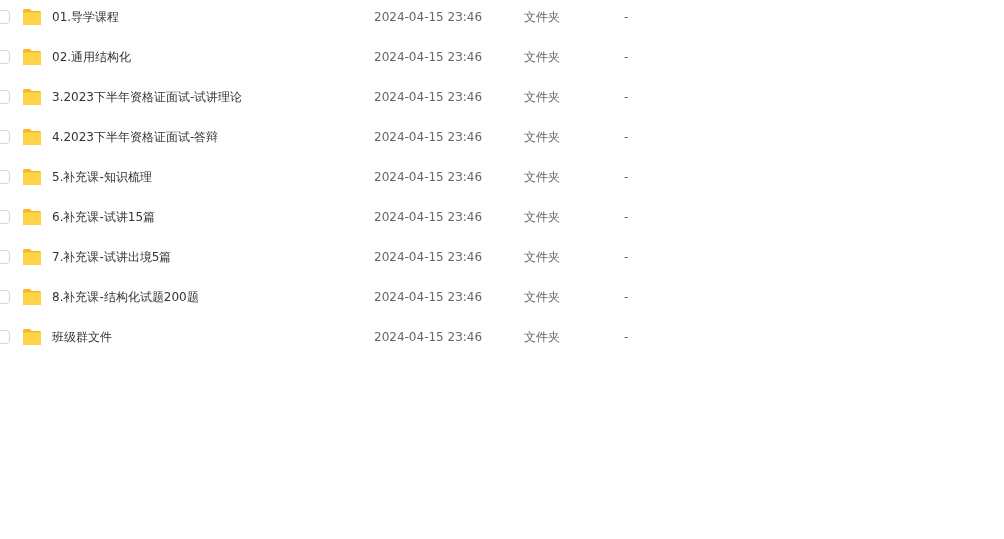  Describe the element at coordinates (213, 337) in the screenshot. I see `folder-name: 班级群文件` at that location.